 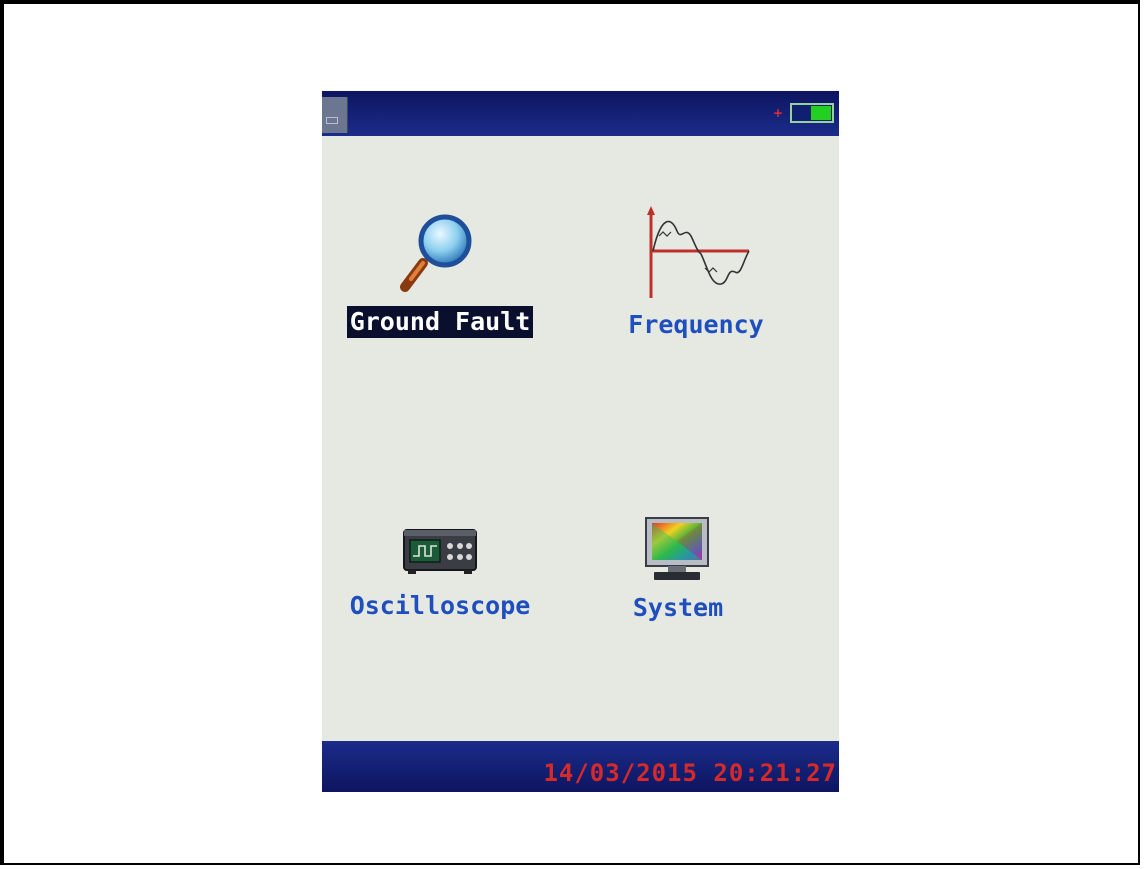 What do you see at coordinates (677, 548) in the screenshot?
I see `monitor-icon` at bounding box center [677, 548].